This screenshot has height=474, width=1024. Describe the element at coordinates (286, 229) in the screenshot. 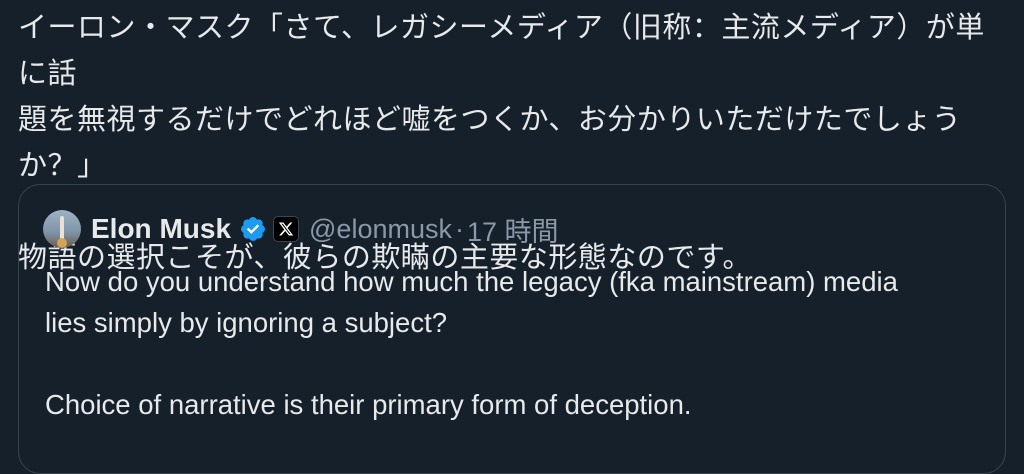

I see `x-logo-icon` at that location.